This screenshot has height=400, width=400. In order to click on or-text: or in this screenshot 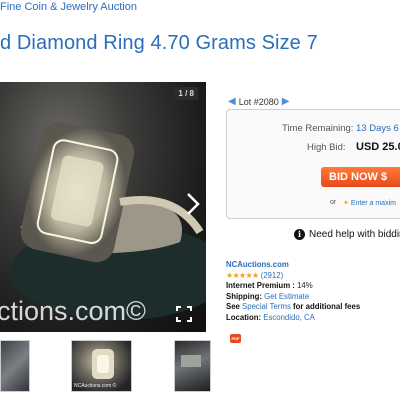, I will do `click(333, 202)`.